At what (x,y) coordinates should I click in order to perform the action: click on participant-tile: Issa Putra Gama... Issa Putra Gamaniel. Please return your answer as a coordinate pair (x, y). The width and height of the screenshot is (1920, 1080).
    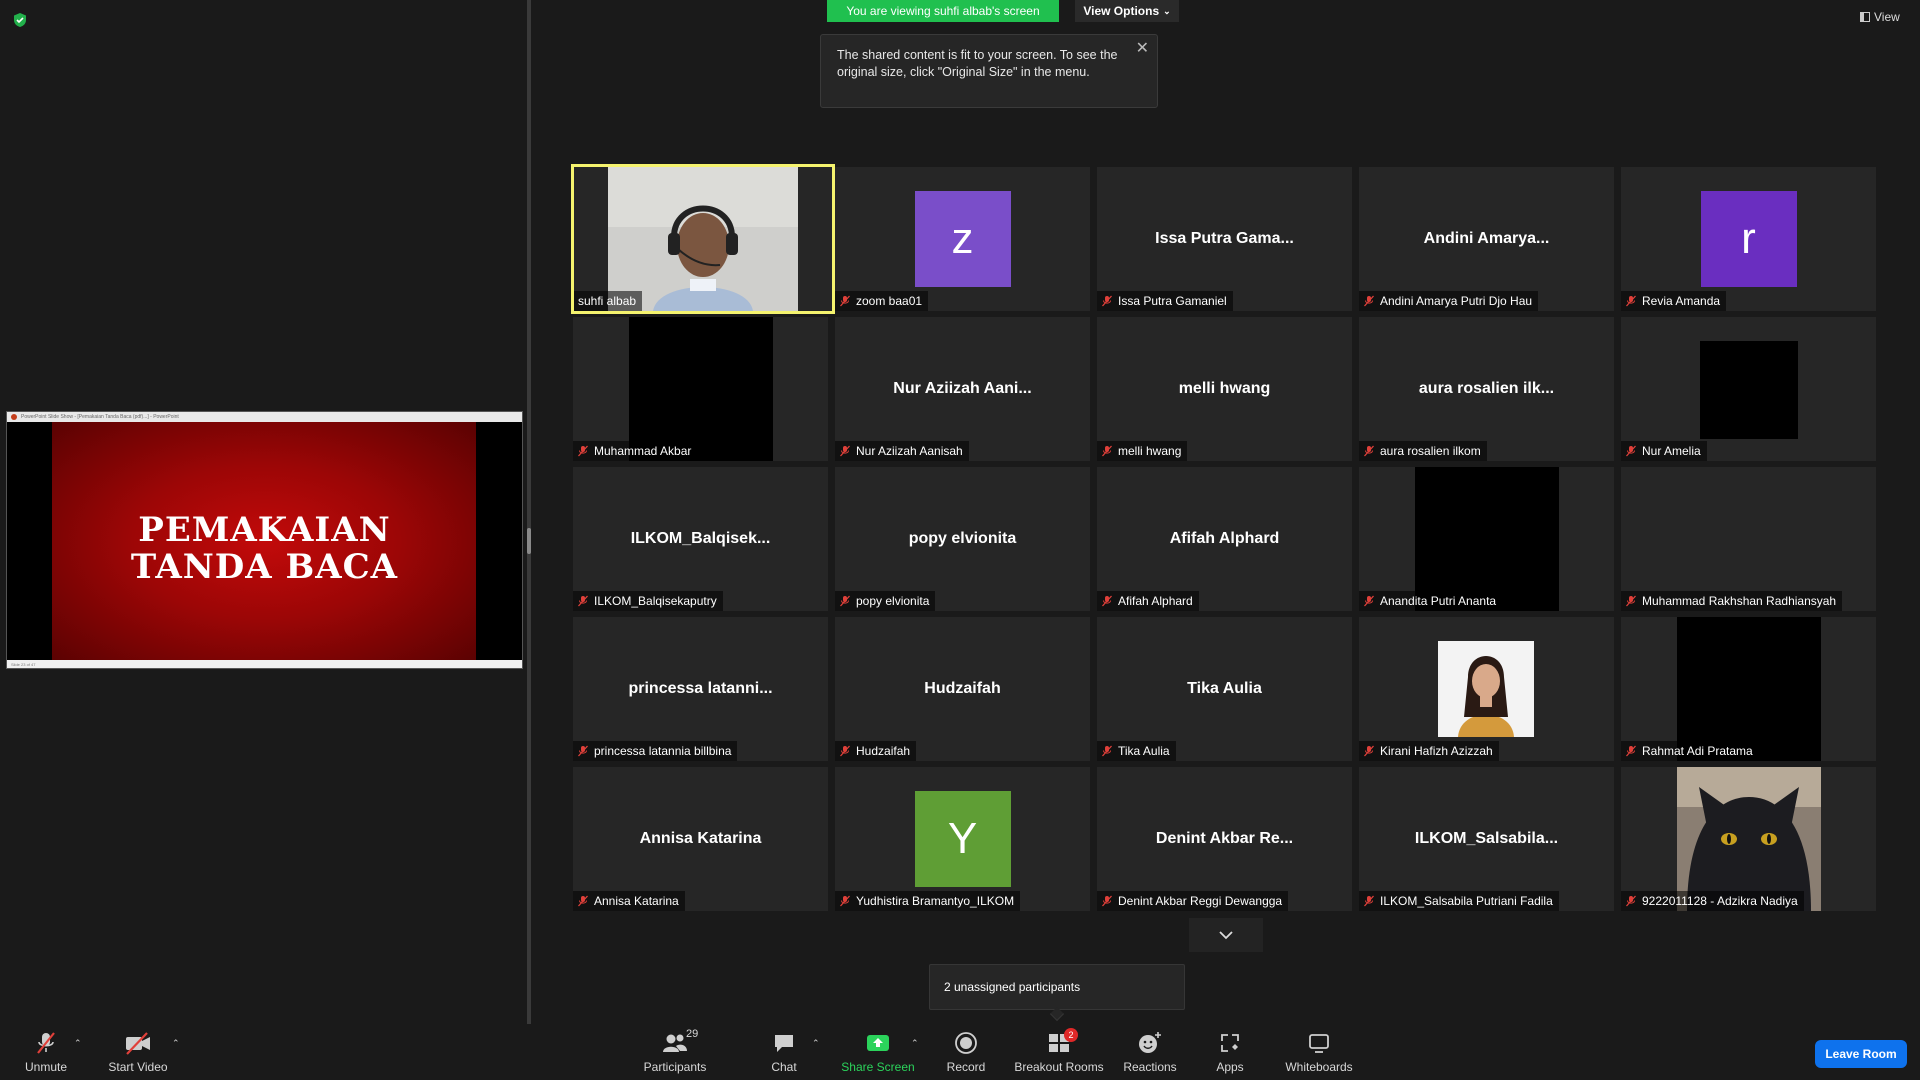
    Looking at the image, I should click on (1224, 239).